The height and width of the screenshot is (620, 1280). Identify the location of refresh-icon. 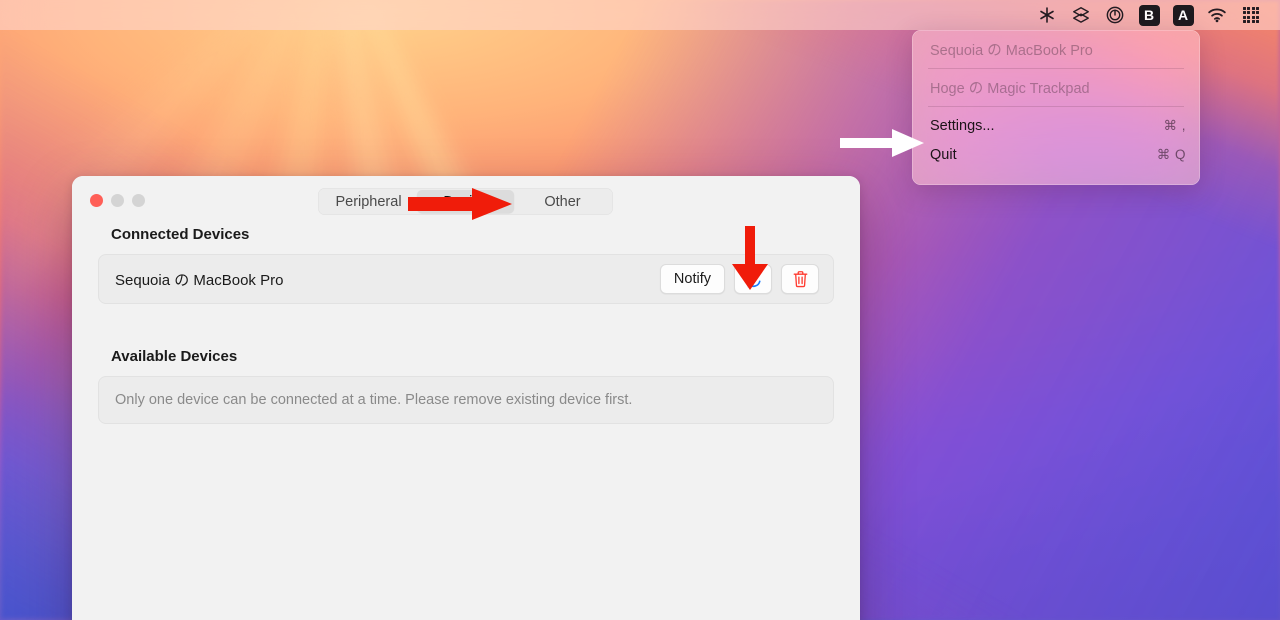
(753, 279).